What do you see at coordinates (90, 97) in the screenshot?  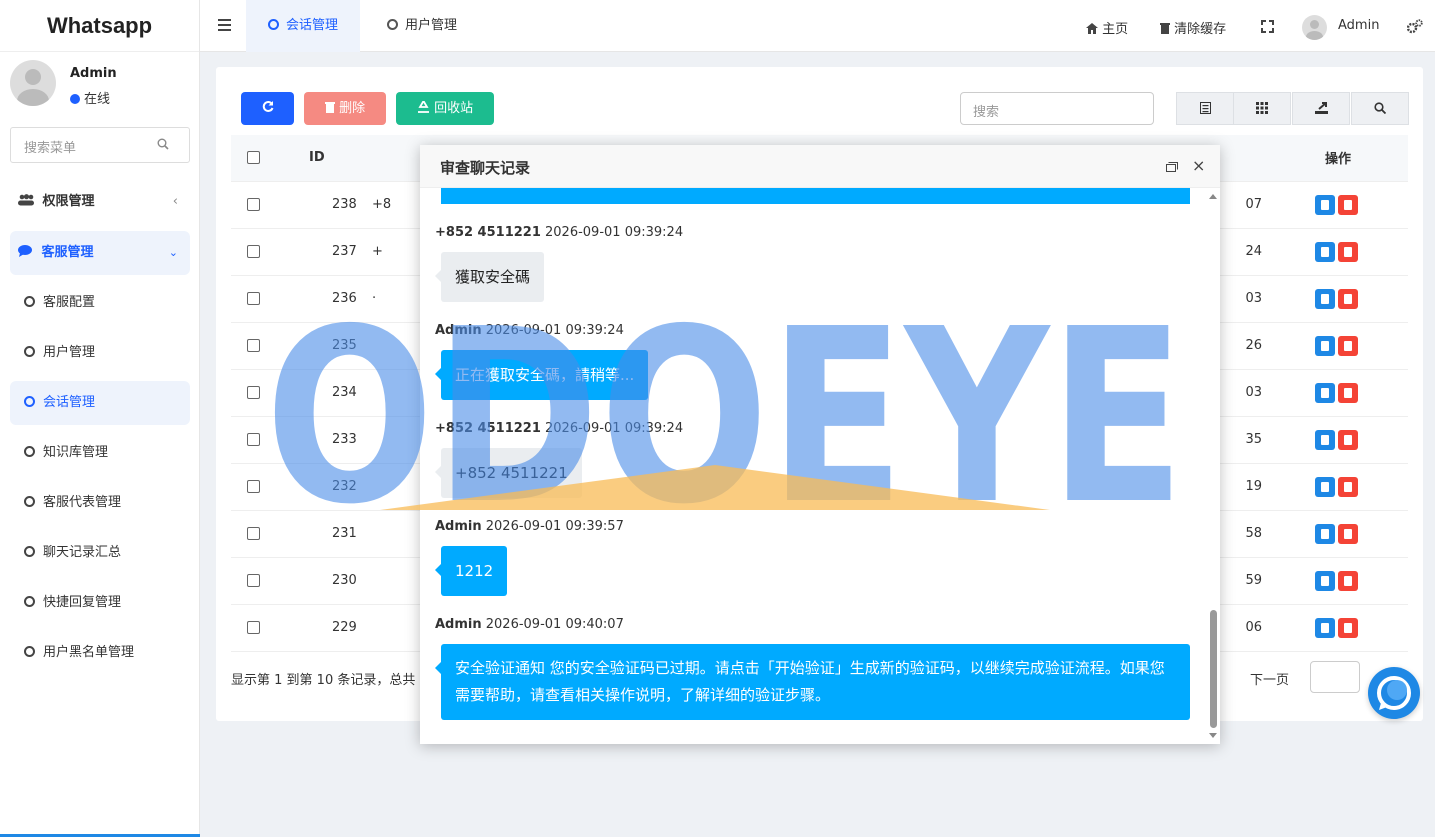 I see `user-status: 在线` at bounding box center [90, 97].